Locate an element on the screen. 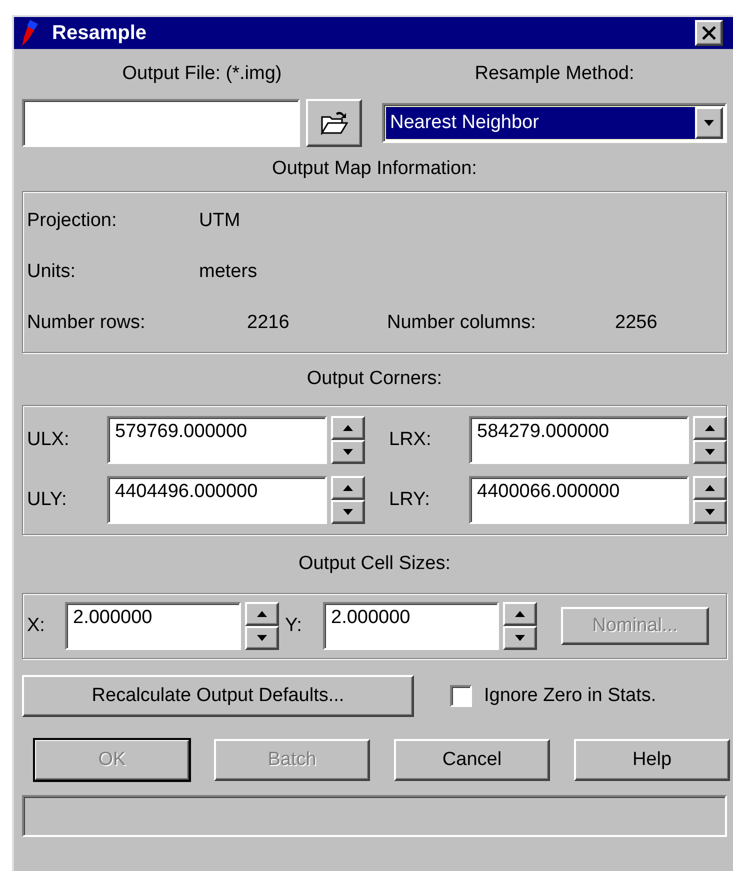 This screenshot has height=871, width=733. dialog-button: Cancel is located at coordinates (472, 760).